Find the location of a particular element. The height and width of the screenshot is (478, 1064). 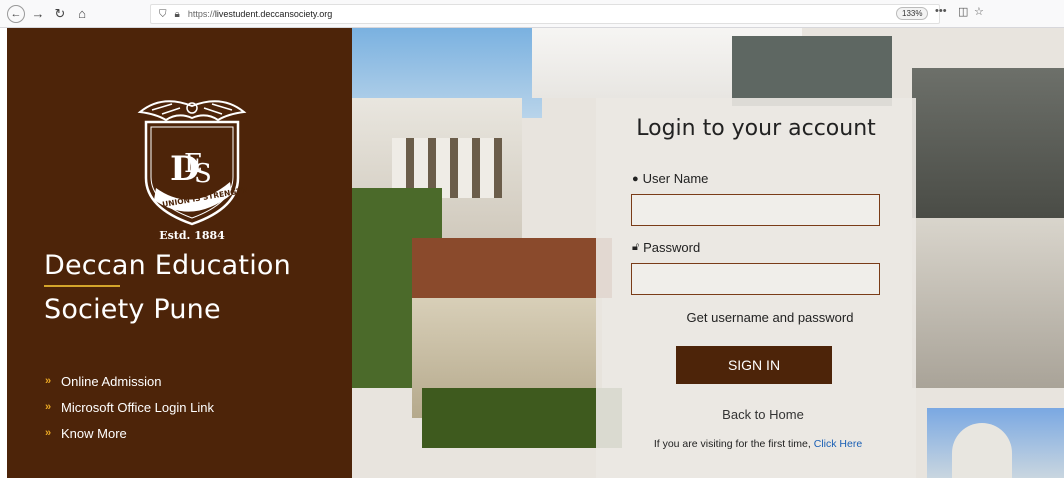

password-input is located at coordinates (755, 279).